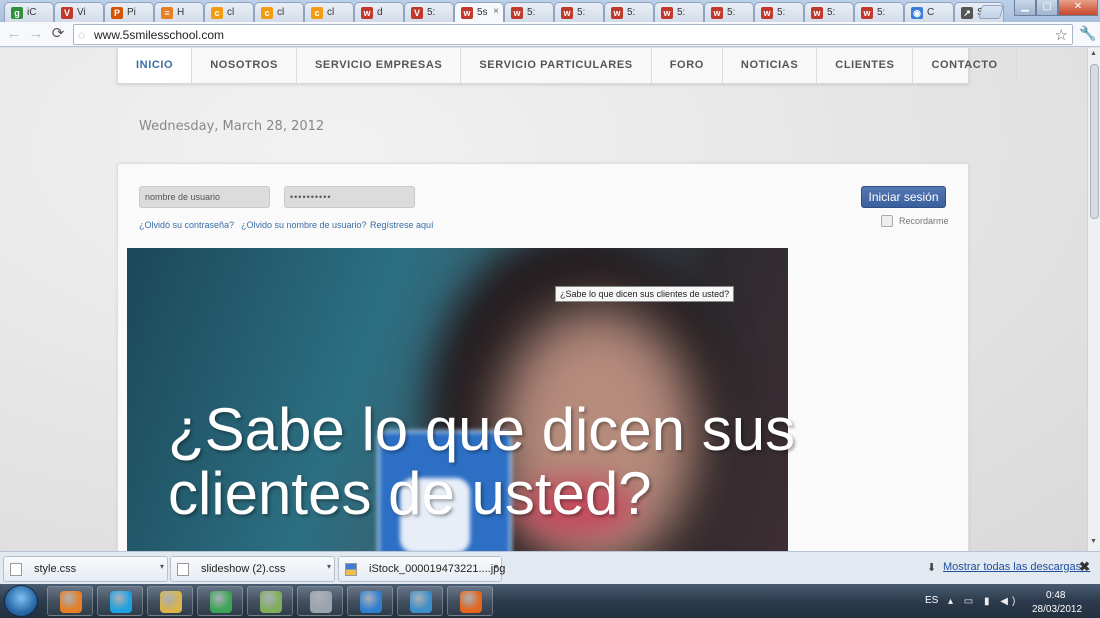 The width and height of the screenshot is (1100, 618). What do you see at coordinates (402, 225) in the screenshot?
I see `register-link: Regístrese aquí` at bounding box center [402, 225].